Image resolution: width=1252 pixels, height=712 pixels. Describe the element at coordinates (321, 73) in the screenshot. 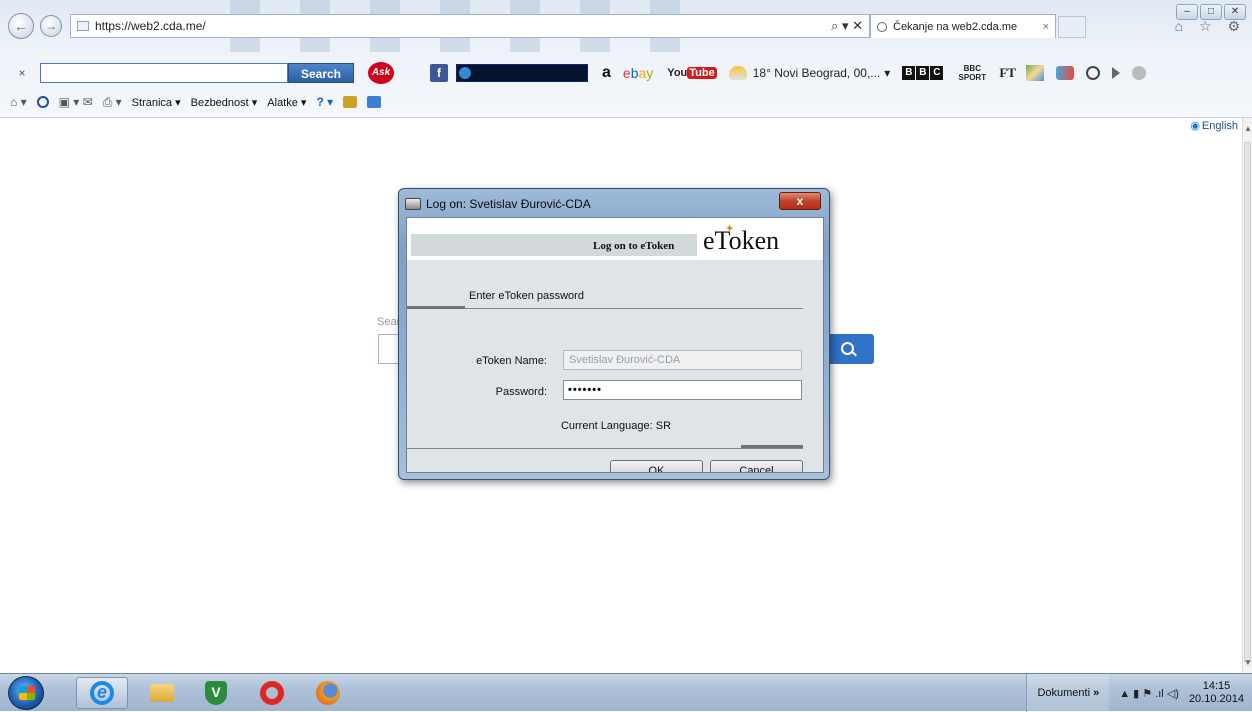

I see `toolbar-search-button: Search` at that location.